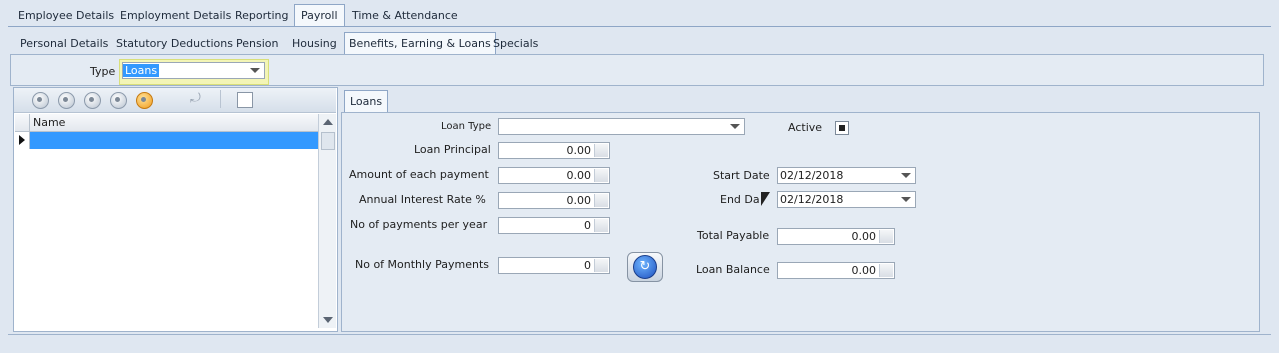  Describe the element at coordinates (579, 150) in the screenshot. I see `loan-principal-value: 0.00` at that location.